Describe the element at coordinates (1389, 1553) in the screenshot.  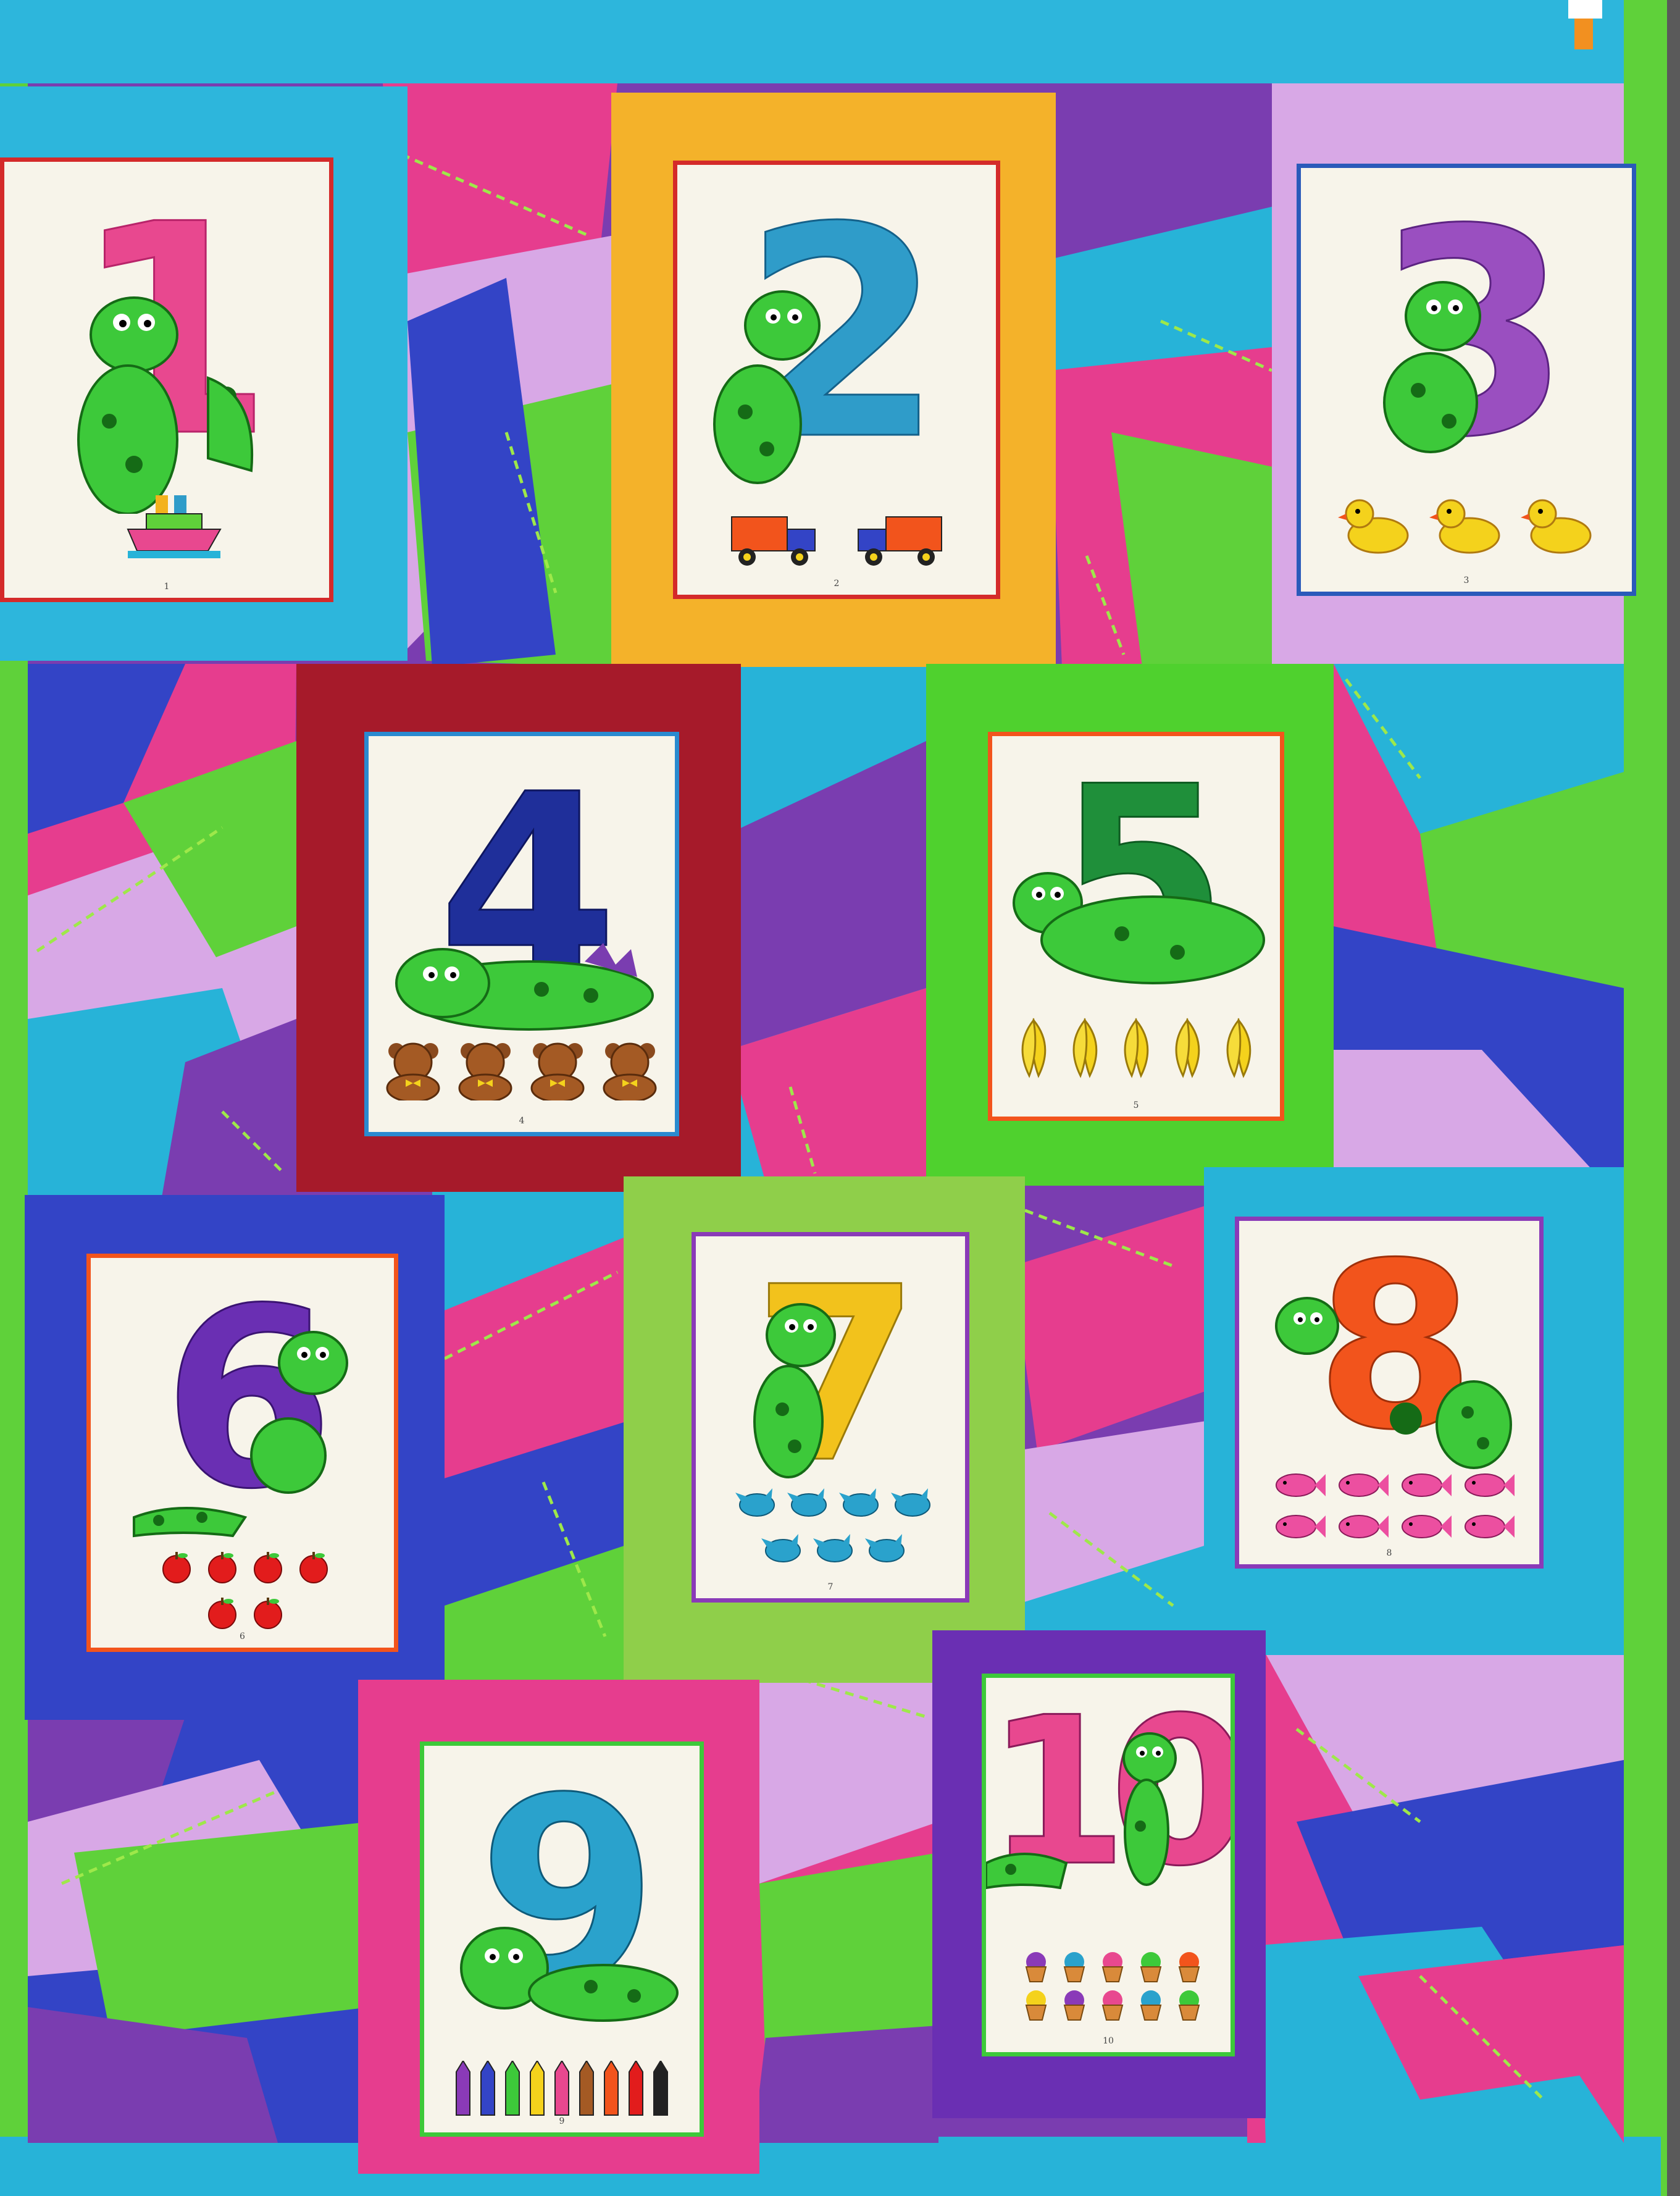
I see `panel-caption-8: 8` at that location.